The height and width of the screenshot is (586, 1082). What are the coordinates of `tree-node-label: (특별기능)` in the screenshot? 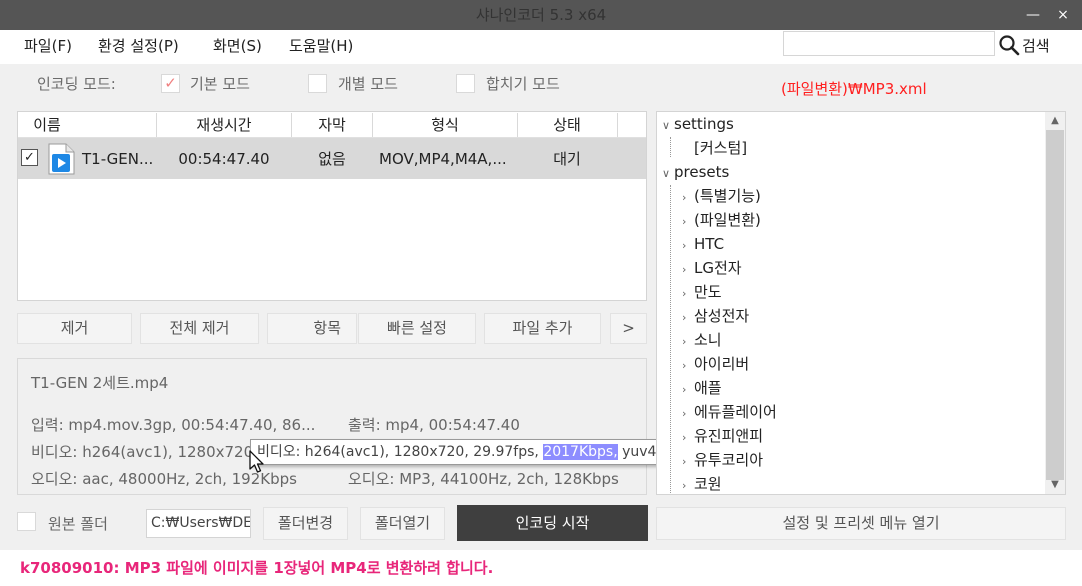 It's located at (727, 196).